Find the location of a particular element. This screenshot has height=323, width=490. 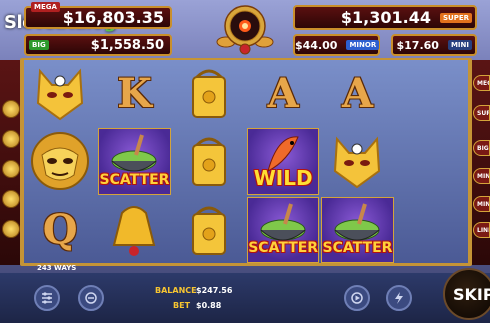

symbol-letter-q: Q is located at coordinates (60, 230).